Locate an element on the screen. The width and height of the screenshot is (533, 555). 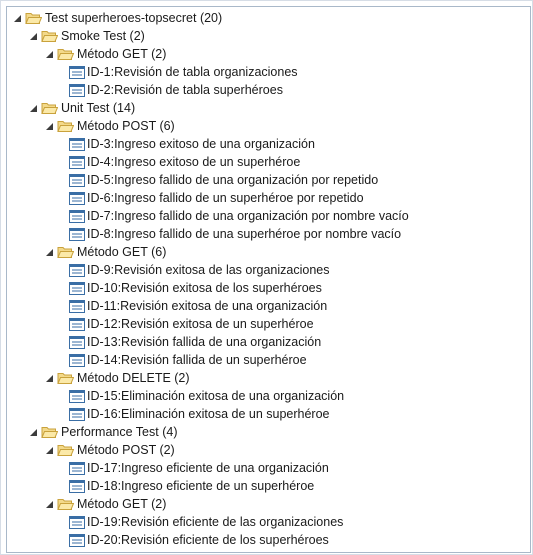
tree-leaf-test-case: ID-3:Ingreso exitoso de una organización is located at coordinates (192, 144).